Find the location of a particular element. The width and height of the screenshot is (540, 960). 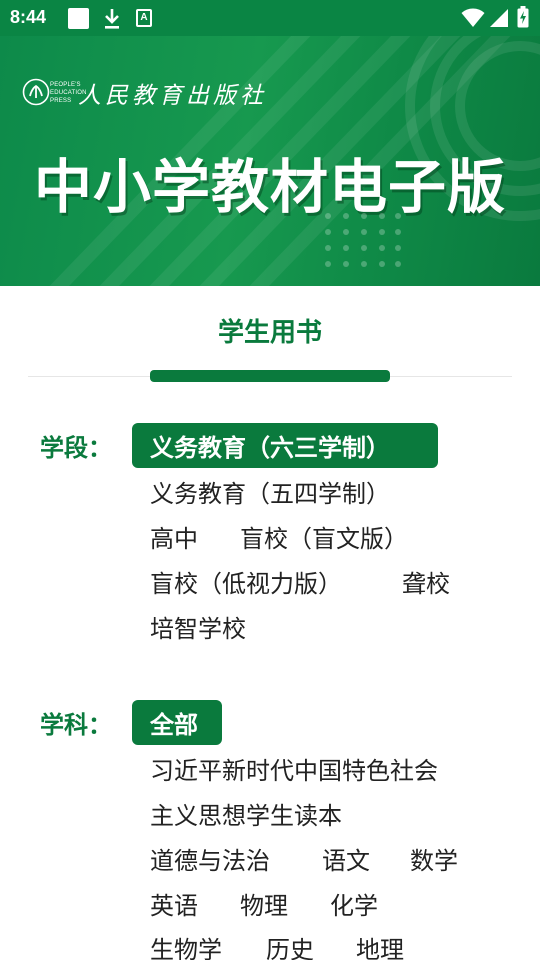

stage-option: 培智学校 is located at coordinates (198, 626).